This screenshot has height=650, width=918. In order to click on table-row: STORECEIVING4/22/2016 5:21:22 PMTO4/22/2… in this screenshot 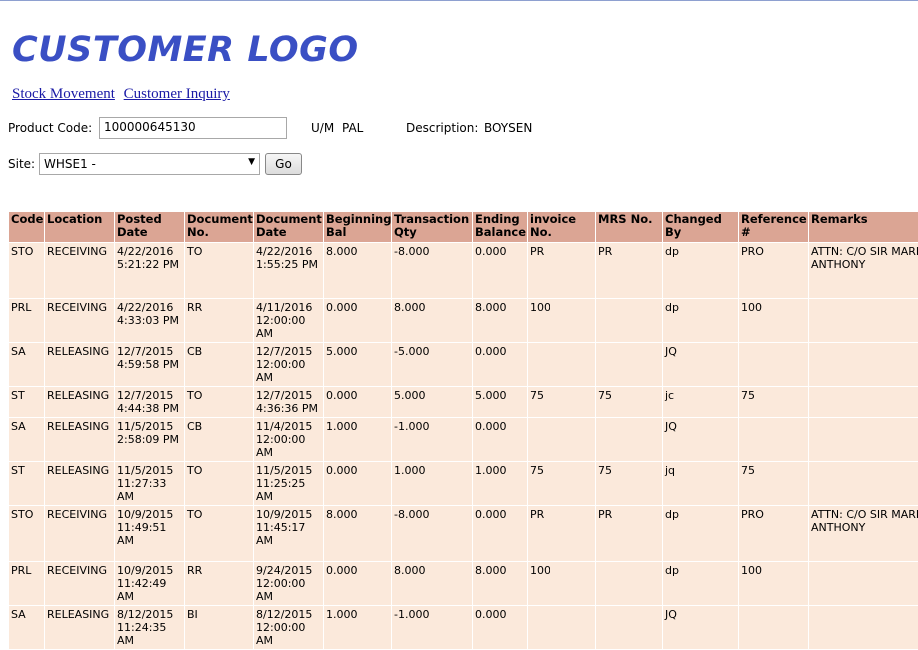, I will do `click(463, 271)`.